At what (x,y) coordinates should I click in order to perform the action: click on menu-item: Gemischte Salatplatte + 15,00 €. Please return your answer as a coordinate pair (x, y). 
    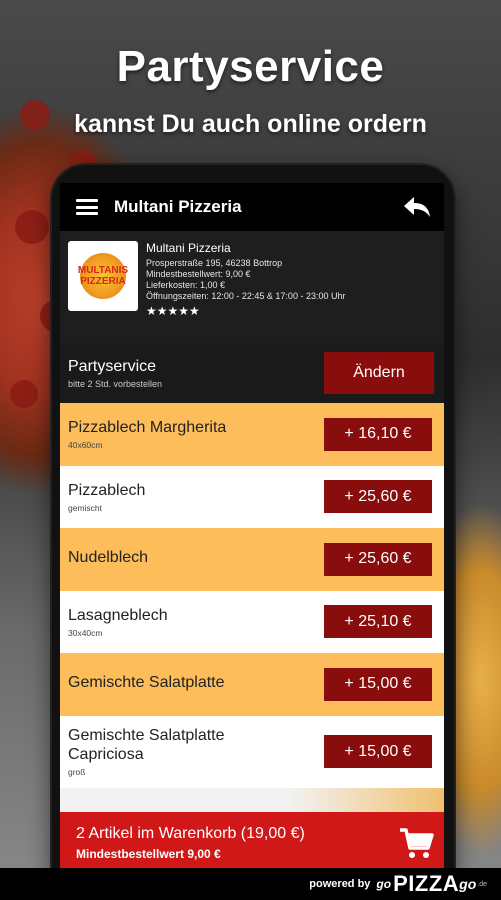
    Looking at the image, I should click on (252, 684).